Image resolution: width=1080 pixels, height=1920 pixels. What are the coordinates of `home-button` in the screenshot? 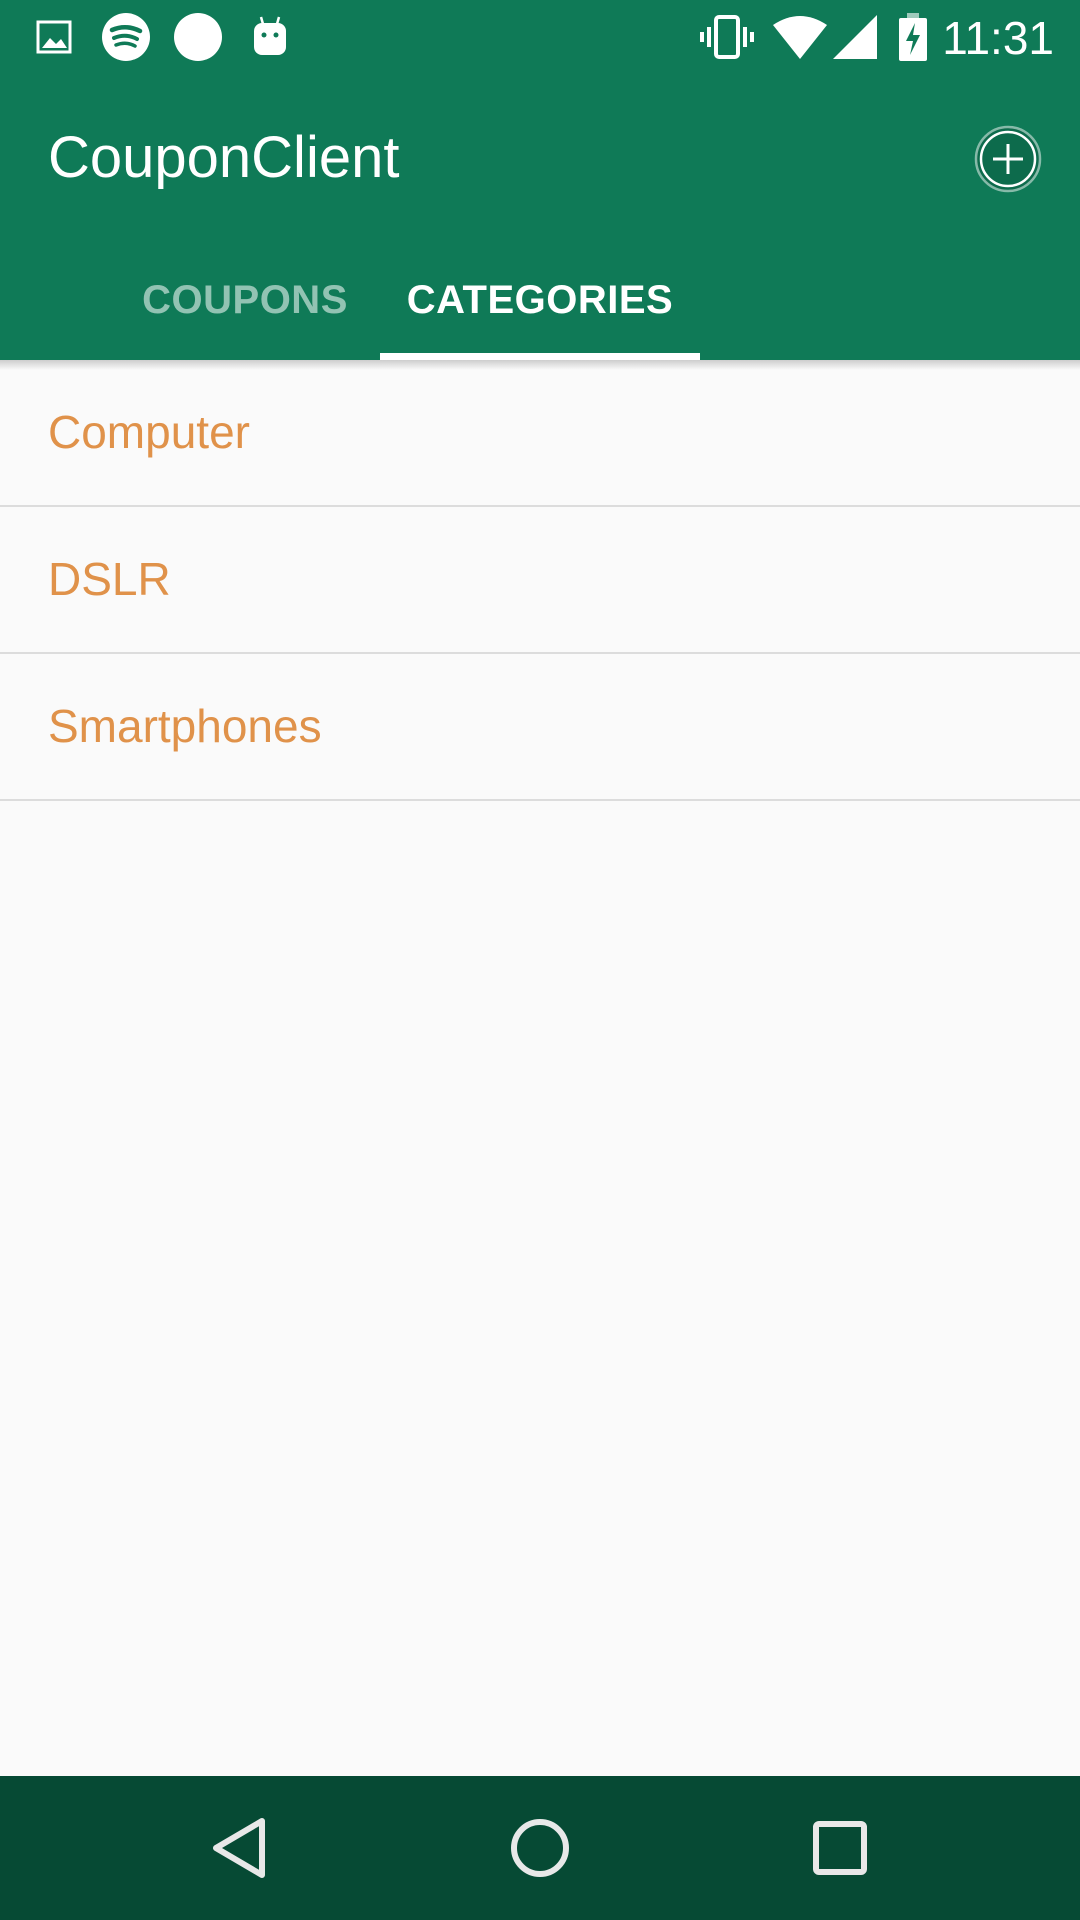 It's located at (540, 1848).